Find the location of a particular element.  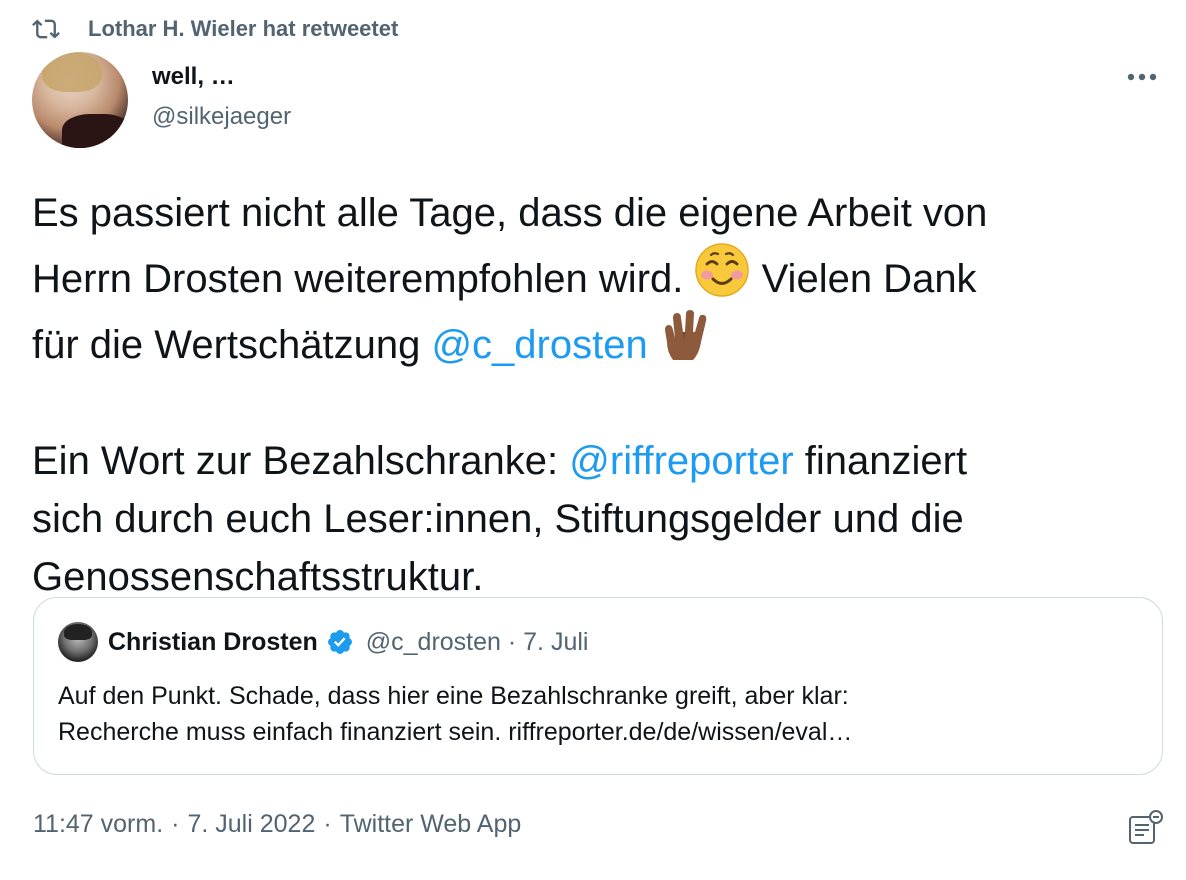

more-icon is located at coordinates (1142, 77).